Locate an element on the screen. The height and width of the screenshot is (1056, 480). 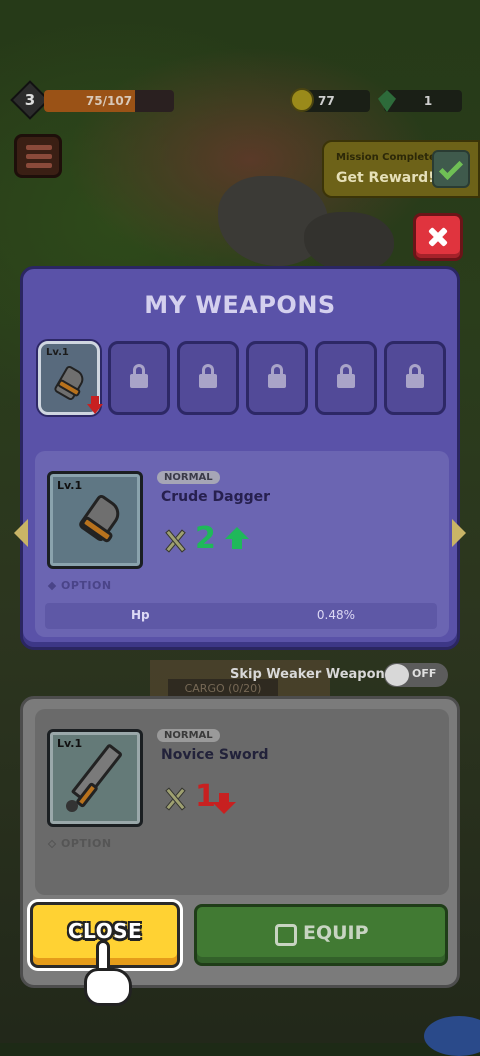
level-number: 3 is located at coordinates (30, 100).